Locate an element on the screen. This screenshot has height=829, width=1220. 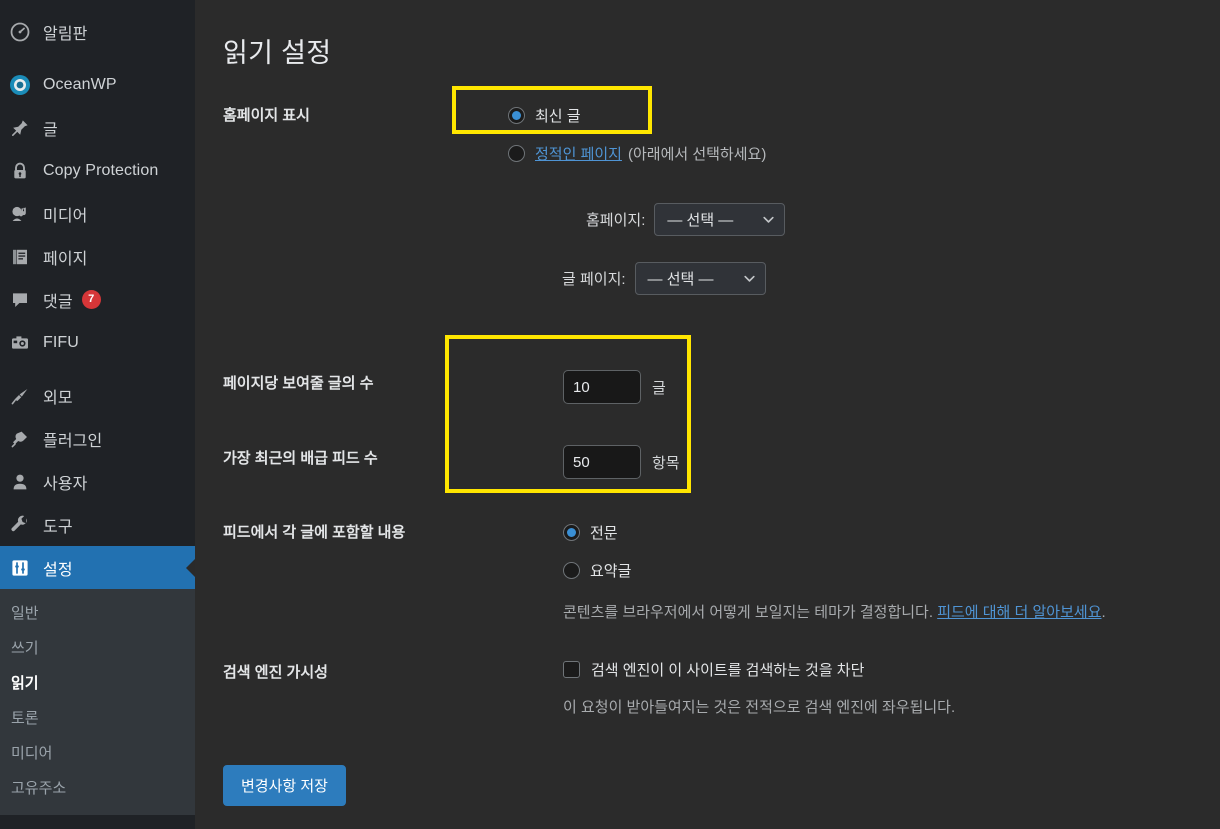
sidebar-item-label: 설정 is located at coordinates (58, 570).